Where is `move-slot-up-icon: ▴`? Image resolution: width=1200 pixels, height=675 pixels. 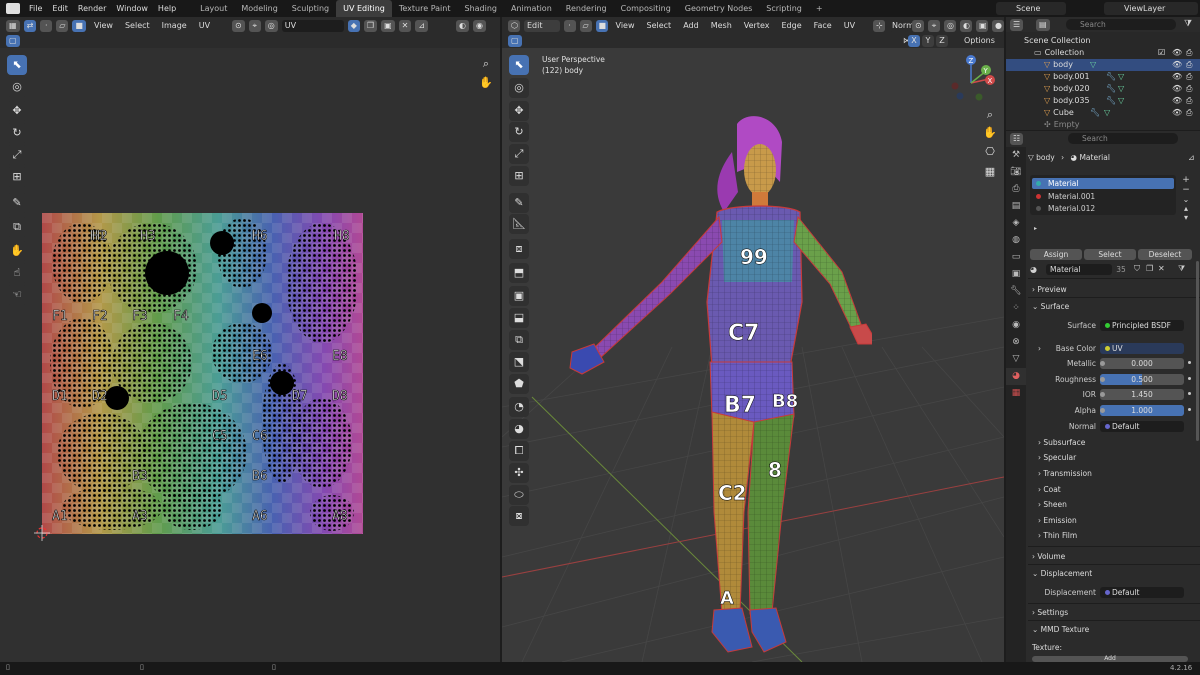
move-slot-up-icon: ▴ is located at coordinates (1186, 208).